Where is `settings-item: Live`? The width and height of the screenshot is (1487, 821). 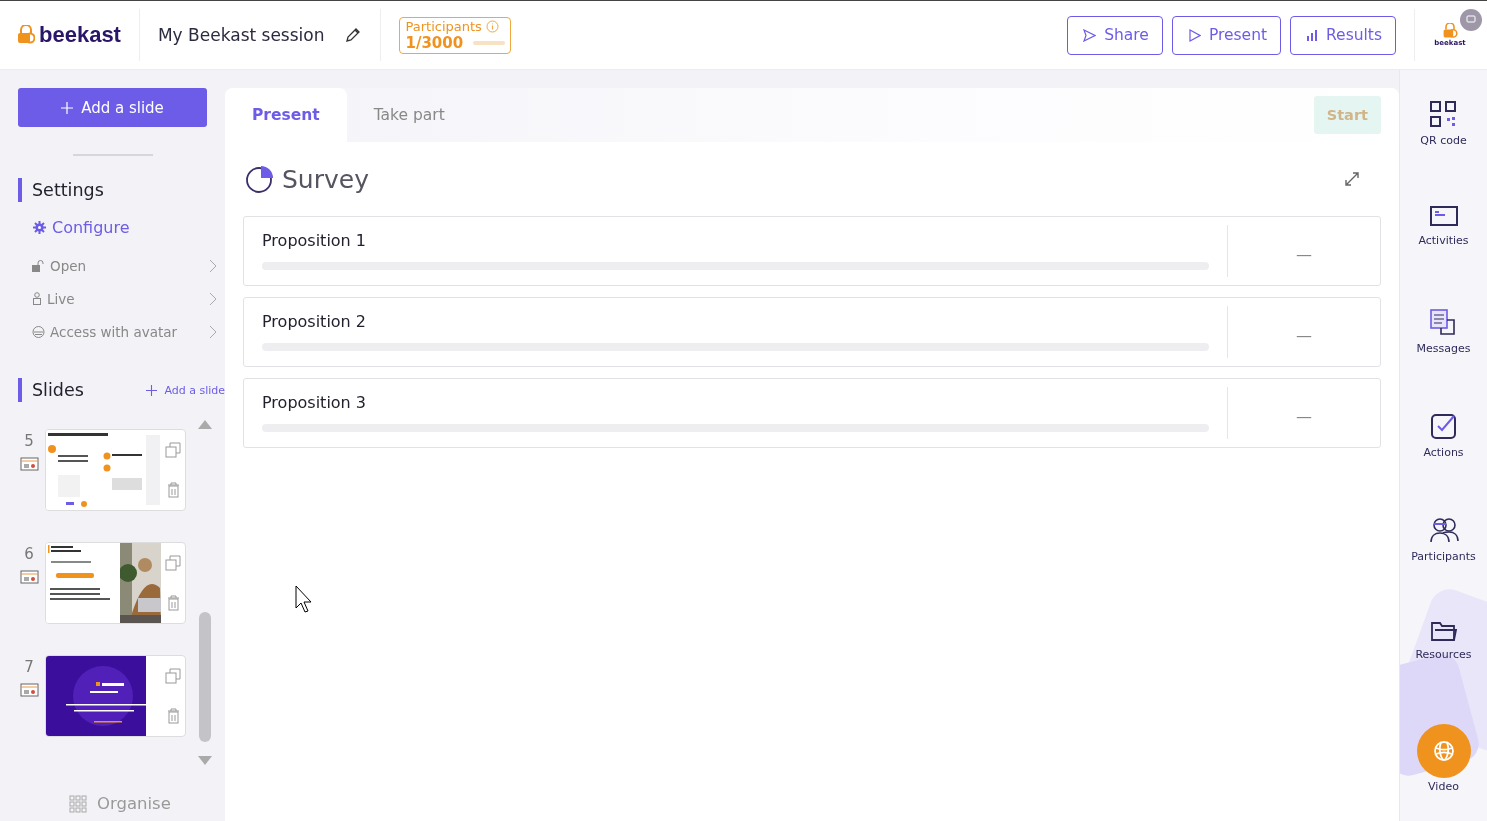
settings-item: Live is located at coordinates (128, 298).